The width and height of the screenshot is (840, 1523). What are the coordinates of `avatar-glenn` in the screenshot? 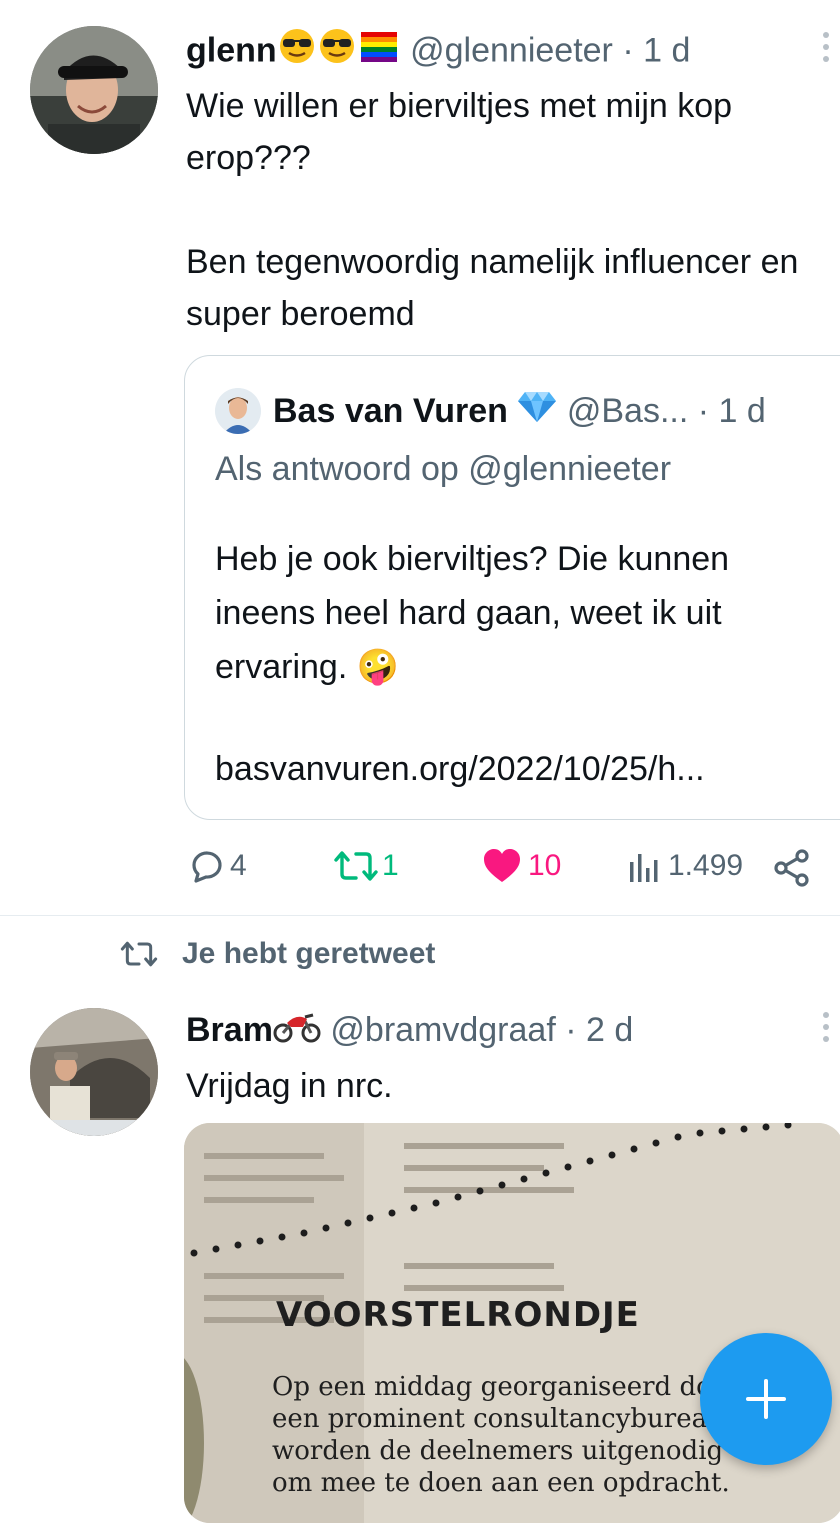 It's located at (94, 90).